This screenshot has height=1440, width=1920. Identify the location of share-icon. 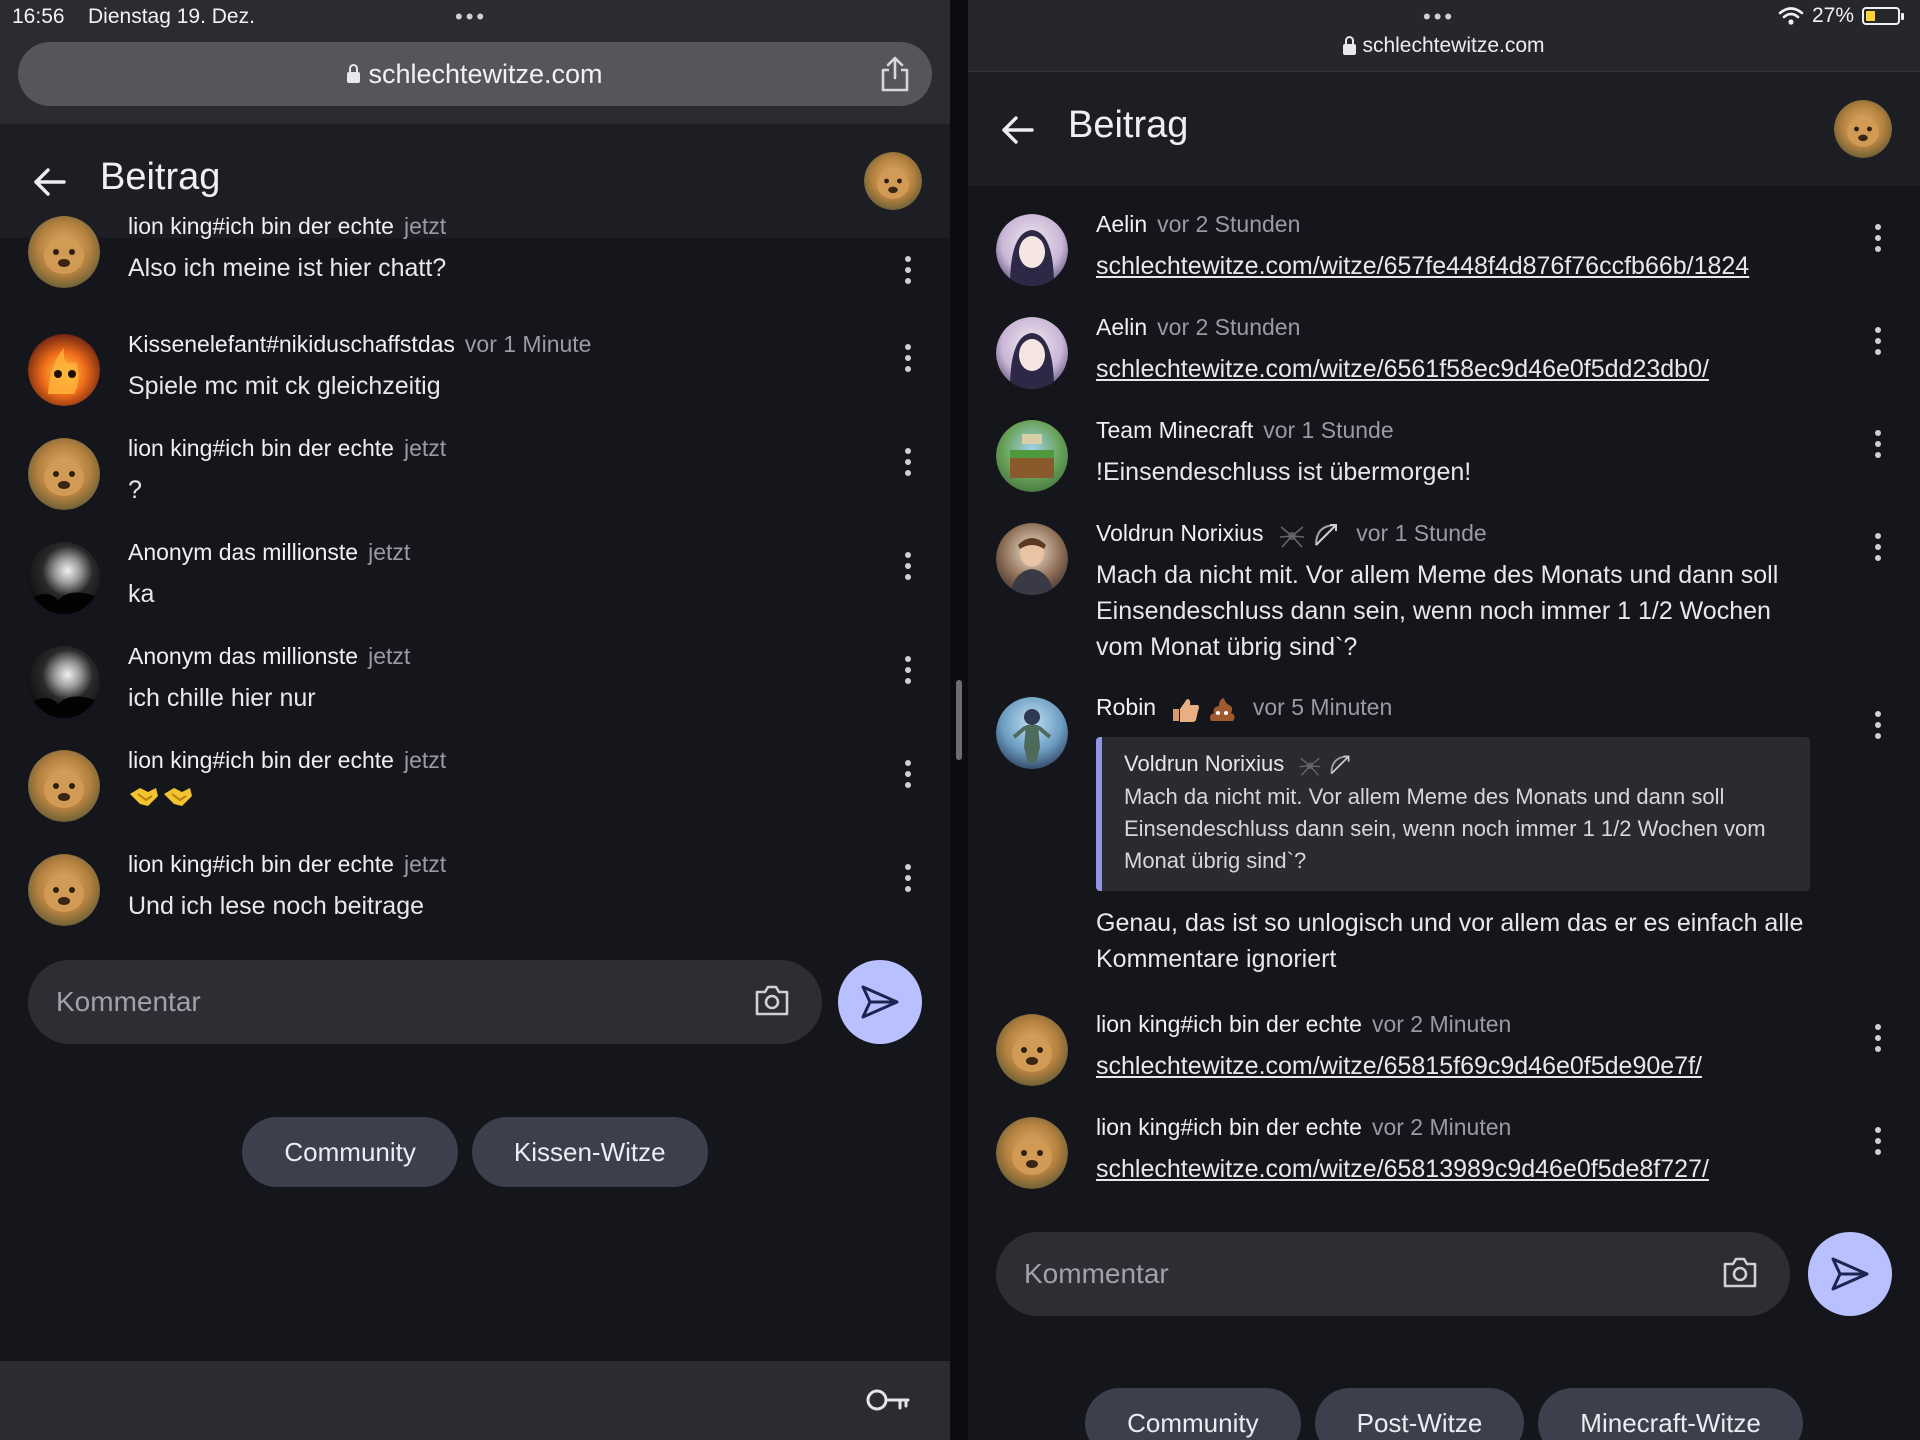
(895, 74).